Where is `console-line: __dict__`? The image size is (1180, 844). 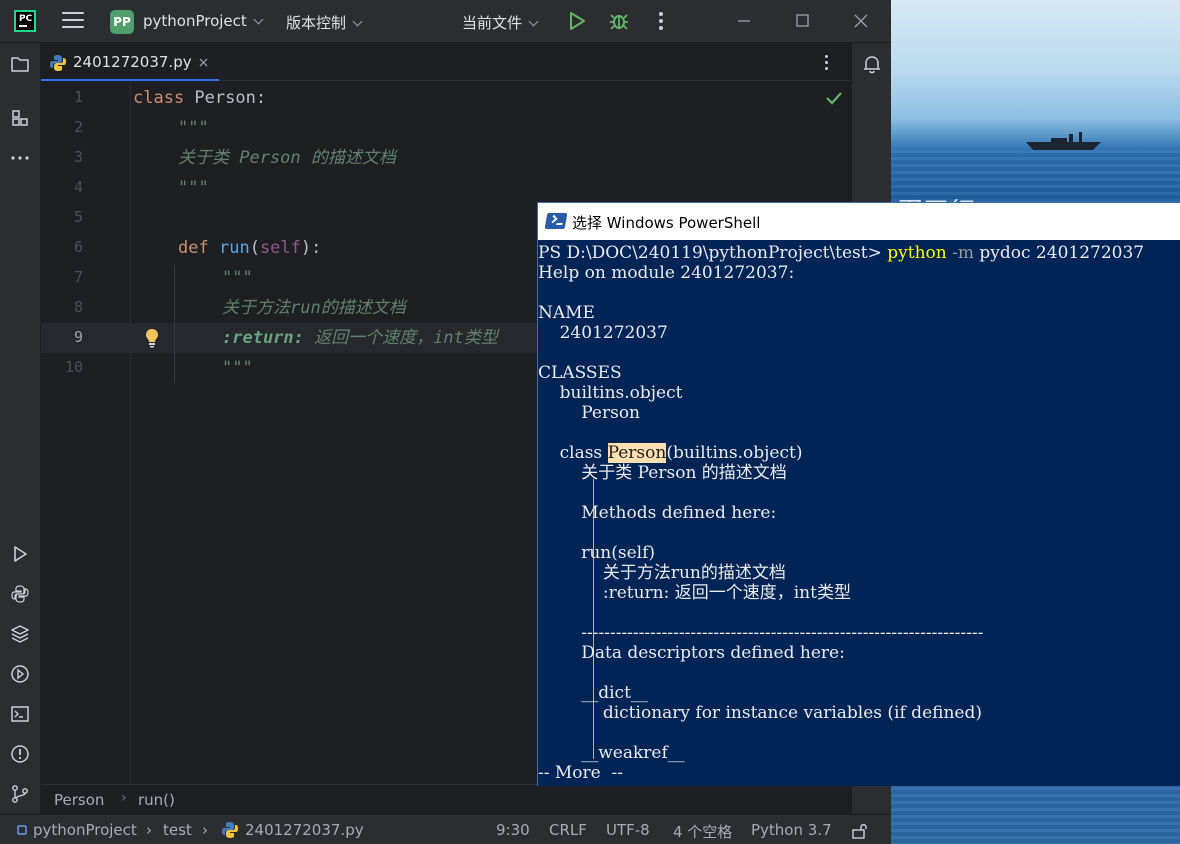
console-line: __dict__ is located at coordinates (593, 693).